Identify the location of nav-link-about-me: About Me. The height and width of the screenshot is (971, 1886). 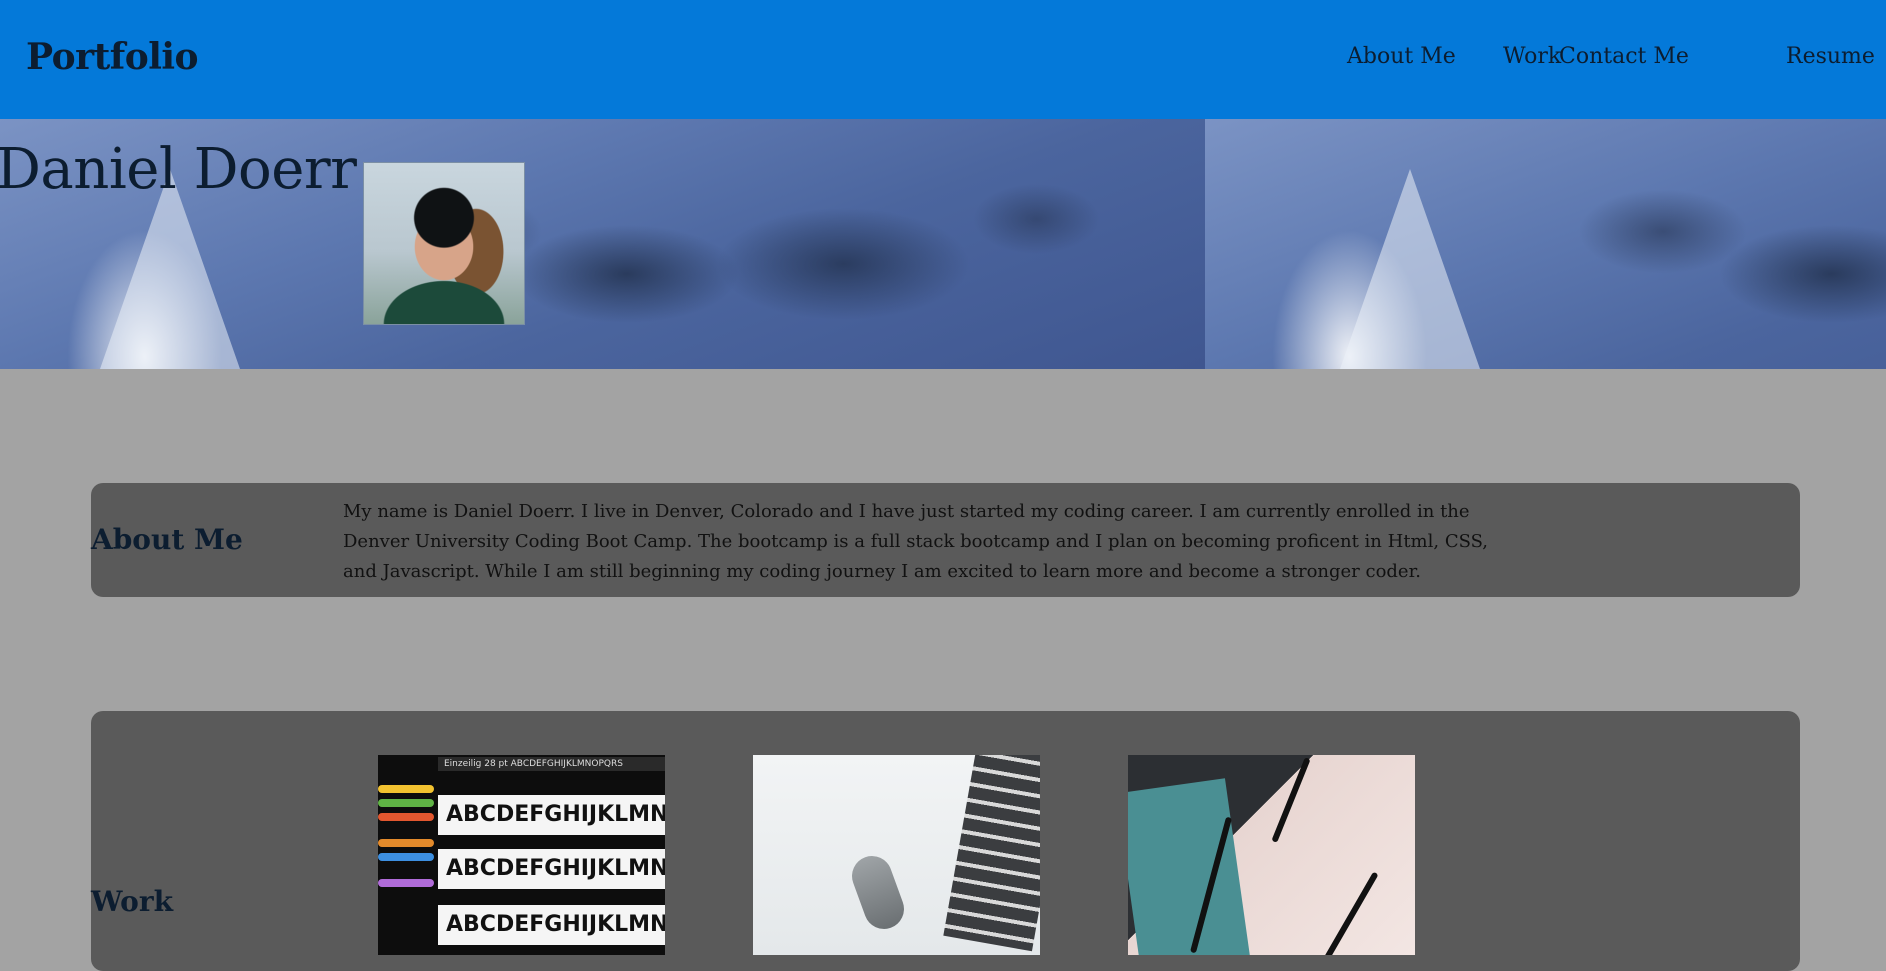
(1401, 56).